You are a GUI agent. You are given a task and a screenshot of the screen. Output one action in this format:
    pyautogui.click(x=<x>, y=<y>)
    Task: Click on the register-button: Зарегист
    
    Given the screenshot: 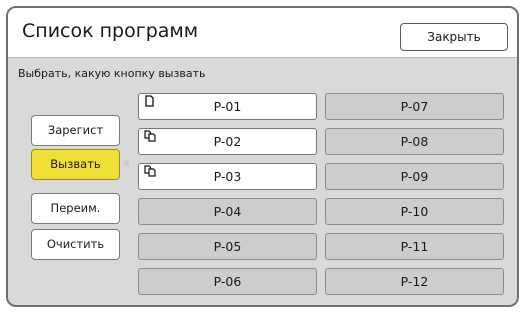 What is the action you would take?
    pyautogui.click(x=75, y=130)
    